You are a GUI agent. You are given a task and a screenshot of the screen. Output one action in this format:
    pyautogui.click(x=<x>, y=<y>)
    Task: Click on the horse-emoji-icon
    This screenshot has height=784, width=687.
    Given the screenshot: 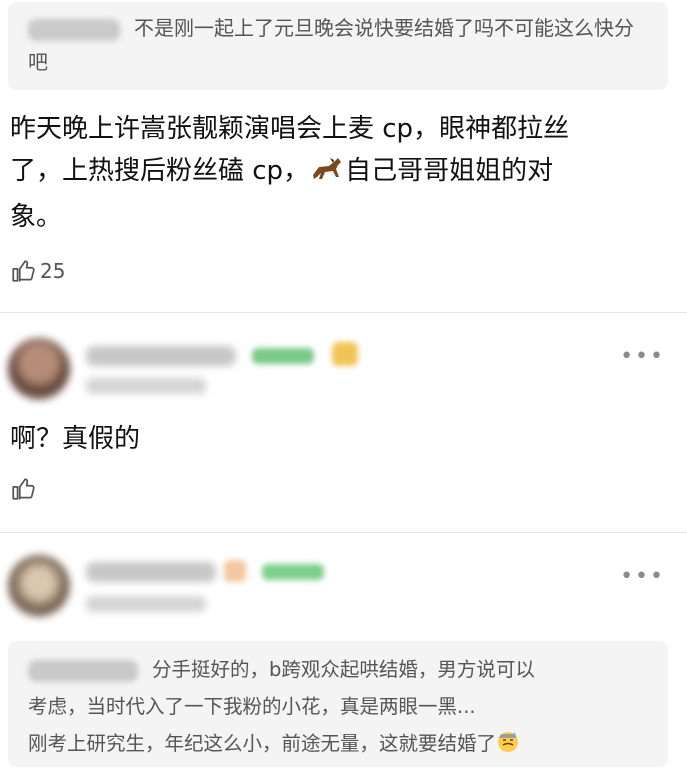 What is the action you would take?
    pyautogui.click(x=327, y=175)
    